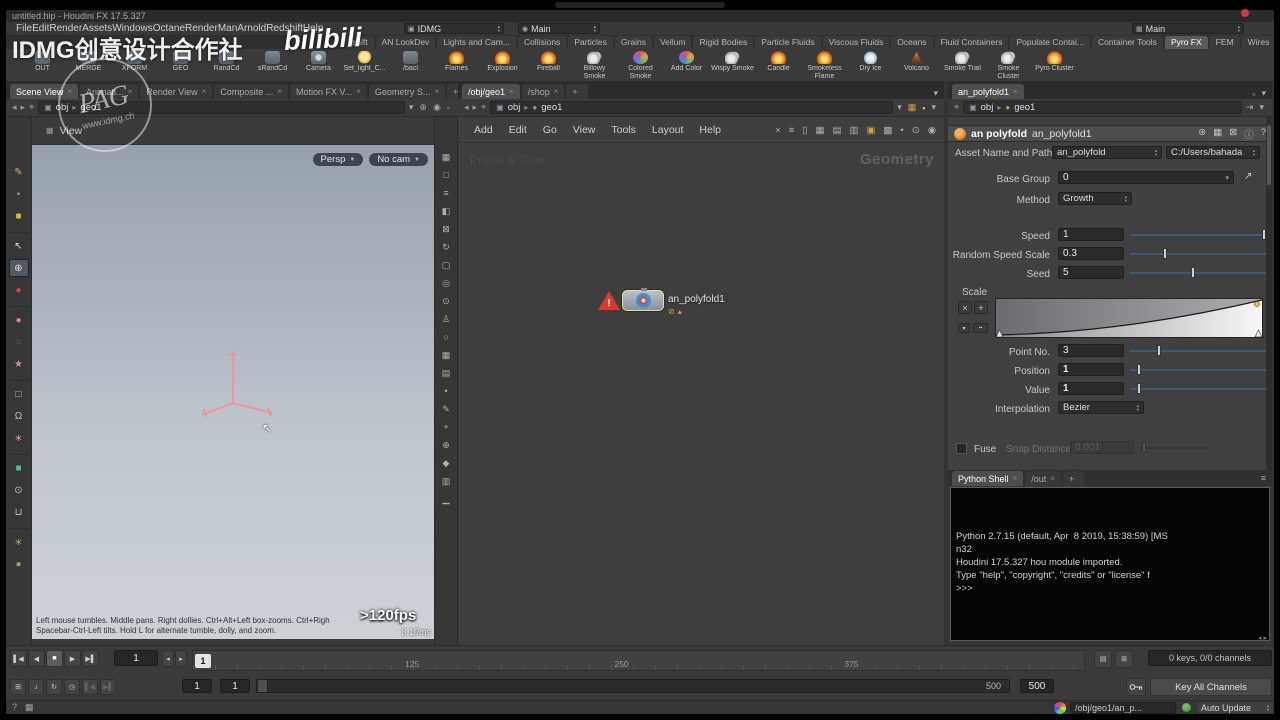 Image resolution: width=1280 pixels, height=720 pixels. What do you see at coordinates (483, 130) in the screenshot?
I see `network-menu-item: Add` at bounding box center [483, 130].